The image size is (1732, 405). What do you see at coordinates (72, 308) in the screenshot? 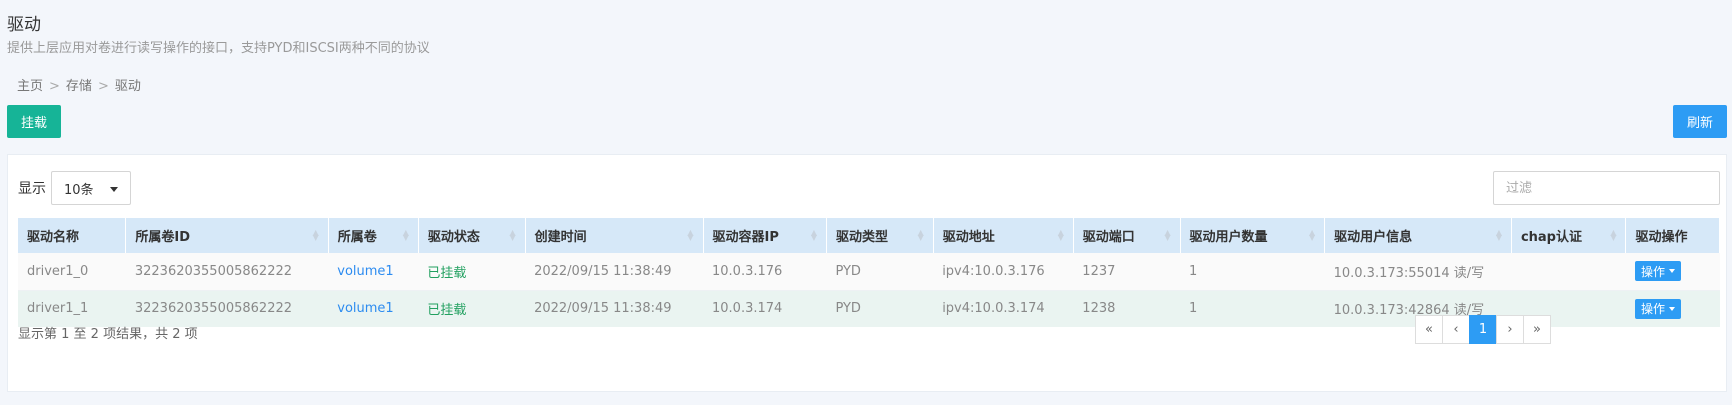
I see `cell-driver-name: driver1_1` at bounding box center [72, 308].